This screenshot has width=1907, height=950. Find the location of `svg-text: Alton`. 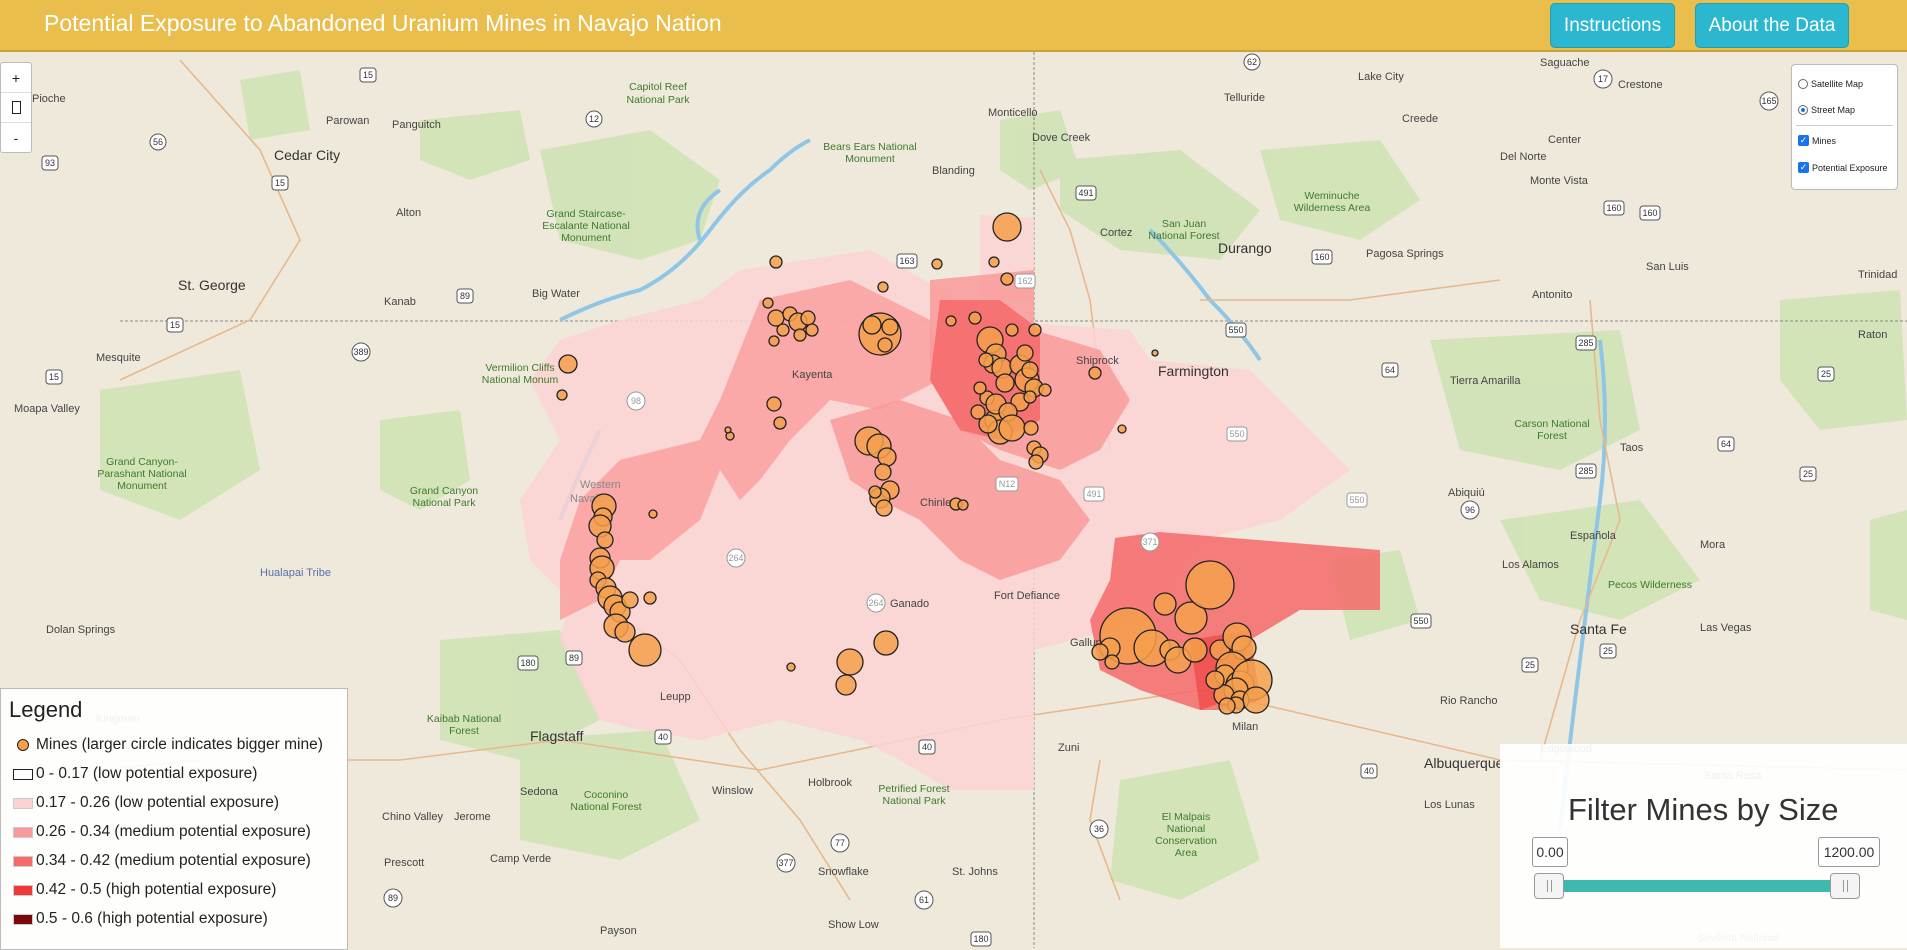

svg-text: Alton is located at coordinates (408, 213).